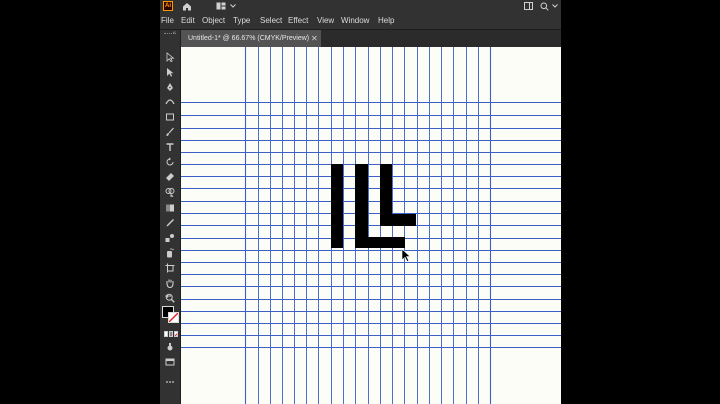  I want to click on menu-select: Select, so click(271, 20).